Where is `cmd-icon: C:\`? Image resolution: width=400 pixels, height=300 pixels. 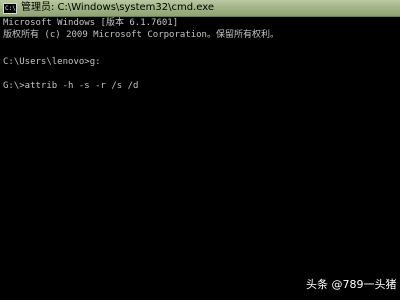 cmd-icon: C:\ is located at coordinates (10, 8).